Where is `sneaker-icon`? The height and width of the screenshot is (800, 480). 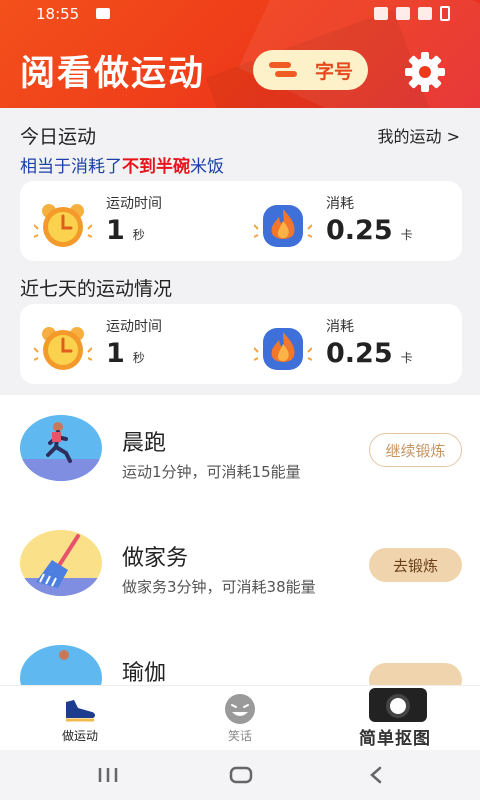
sneaker-icon is located at coordinates (80, 711).